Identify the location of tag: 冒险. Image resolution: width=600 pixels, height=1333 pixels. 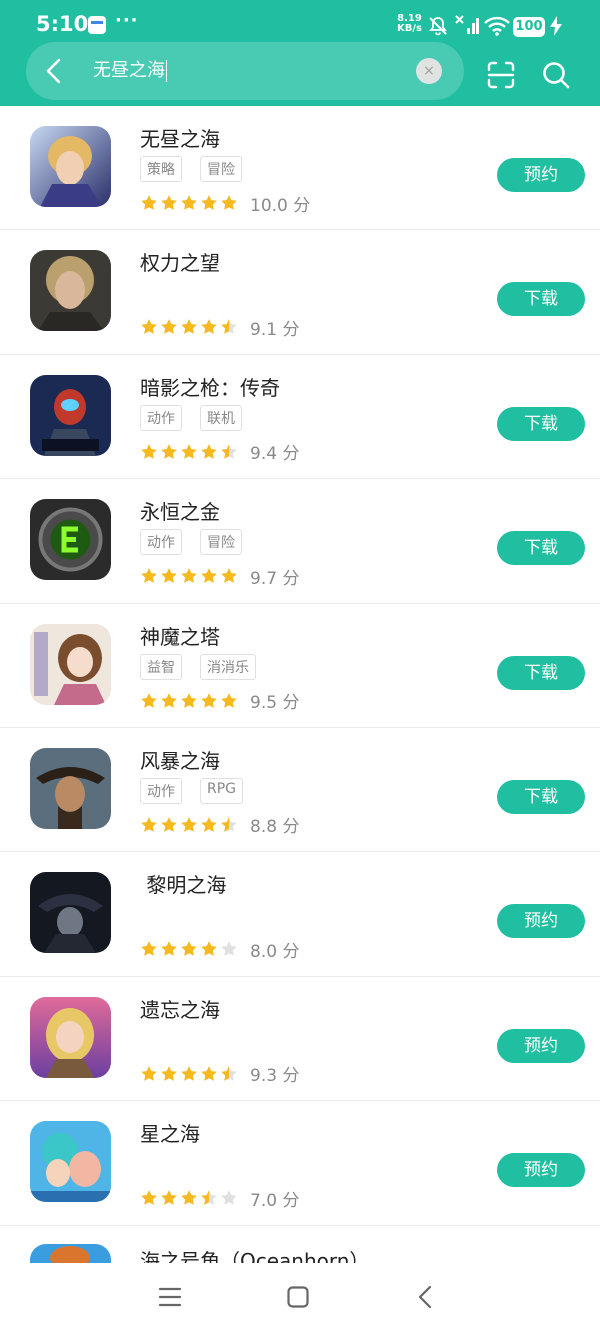
(221, 542).